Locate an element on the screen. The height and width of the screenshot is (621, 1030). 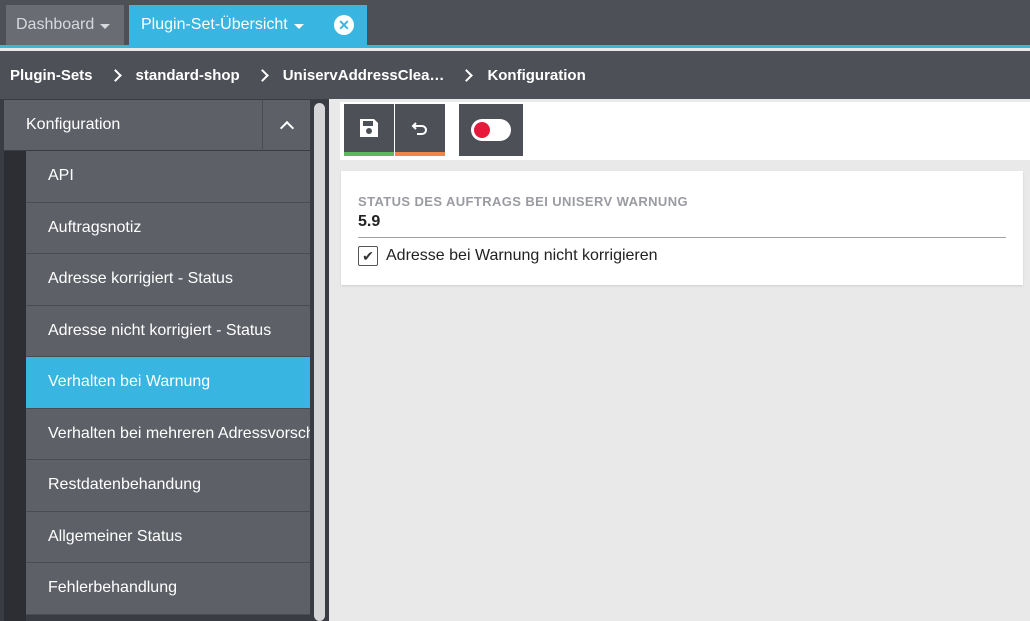
save-button is located at coordinates (369, 130).